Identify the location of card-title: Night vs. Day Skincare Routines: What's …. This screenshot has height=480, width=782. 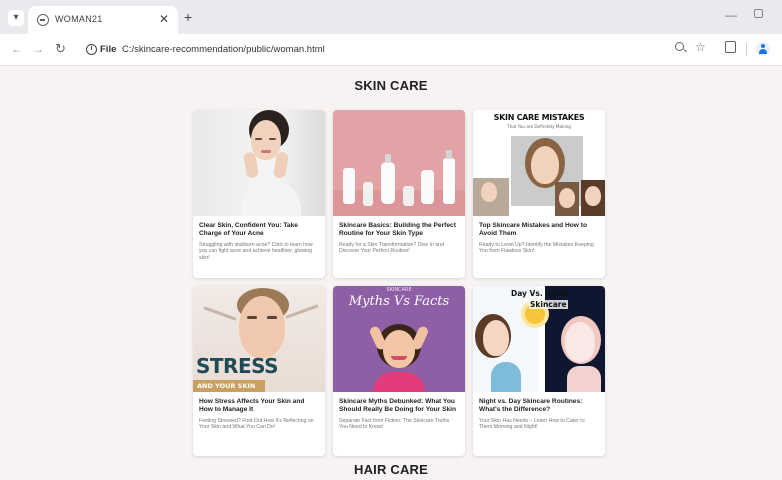
(539, 406).